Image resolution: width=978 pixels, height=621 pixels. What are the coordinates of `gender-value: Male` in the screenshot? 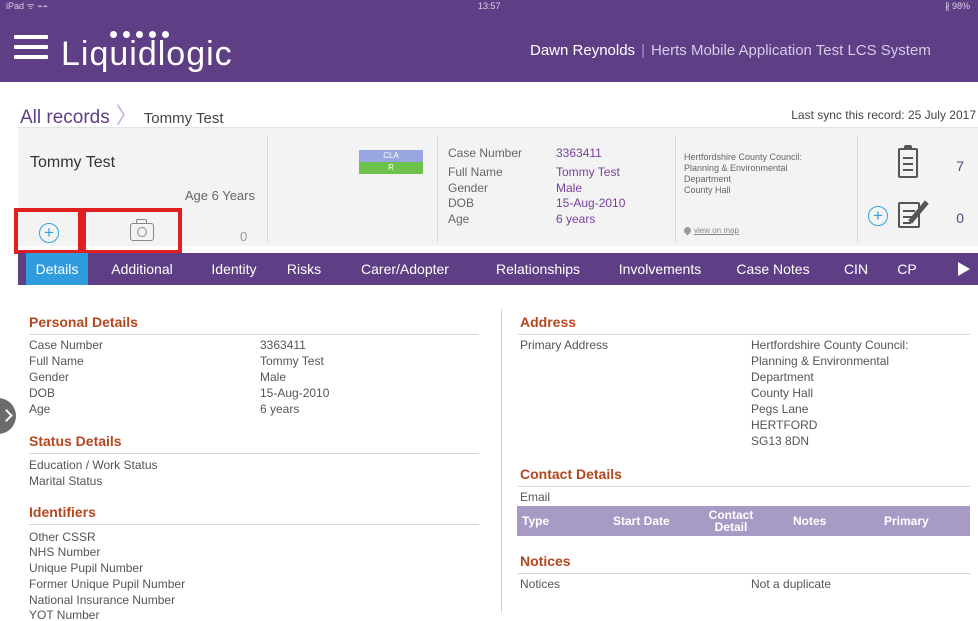 It's located at (569, 188).